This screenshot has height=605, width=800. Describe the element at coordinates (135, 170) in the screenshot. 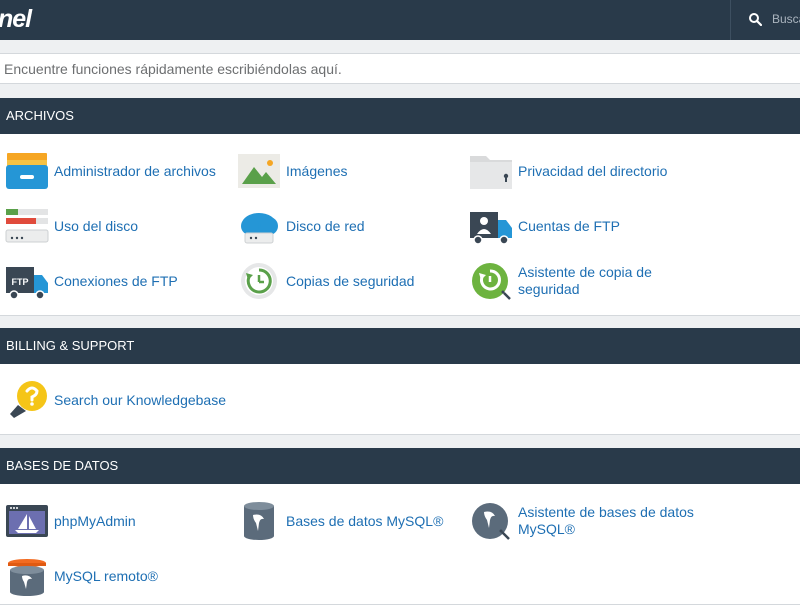

I see `item-label: Administrador de archivos` at that location.